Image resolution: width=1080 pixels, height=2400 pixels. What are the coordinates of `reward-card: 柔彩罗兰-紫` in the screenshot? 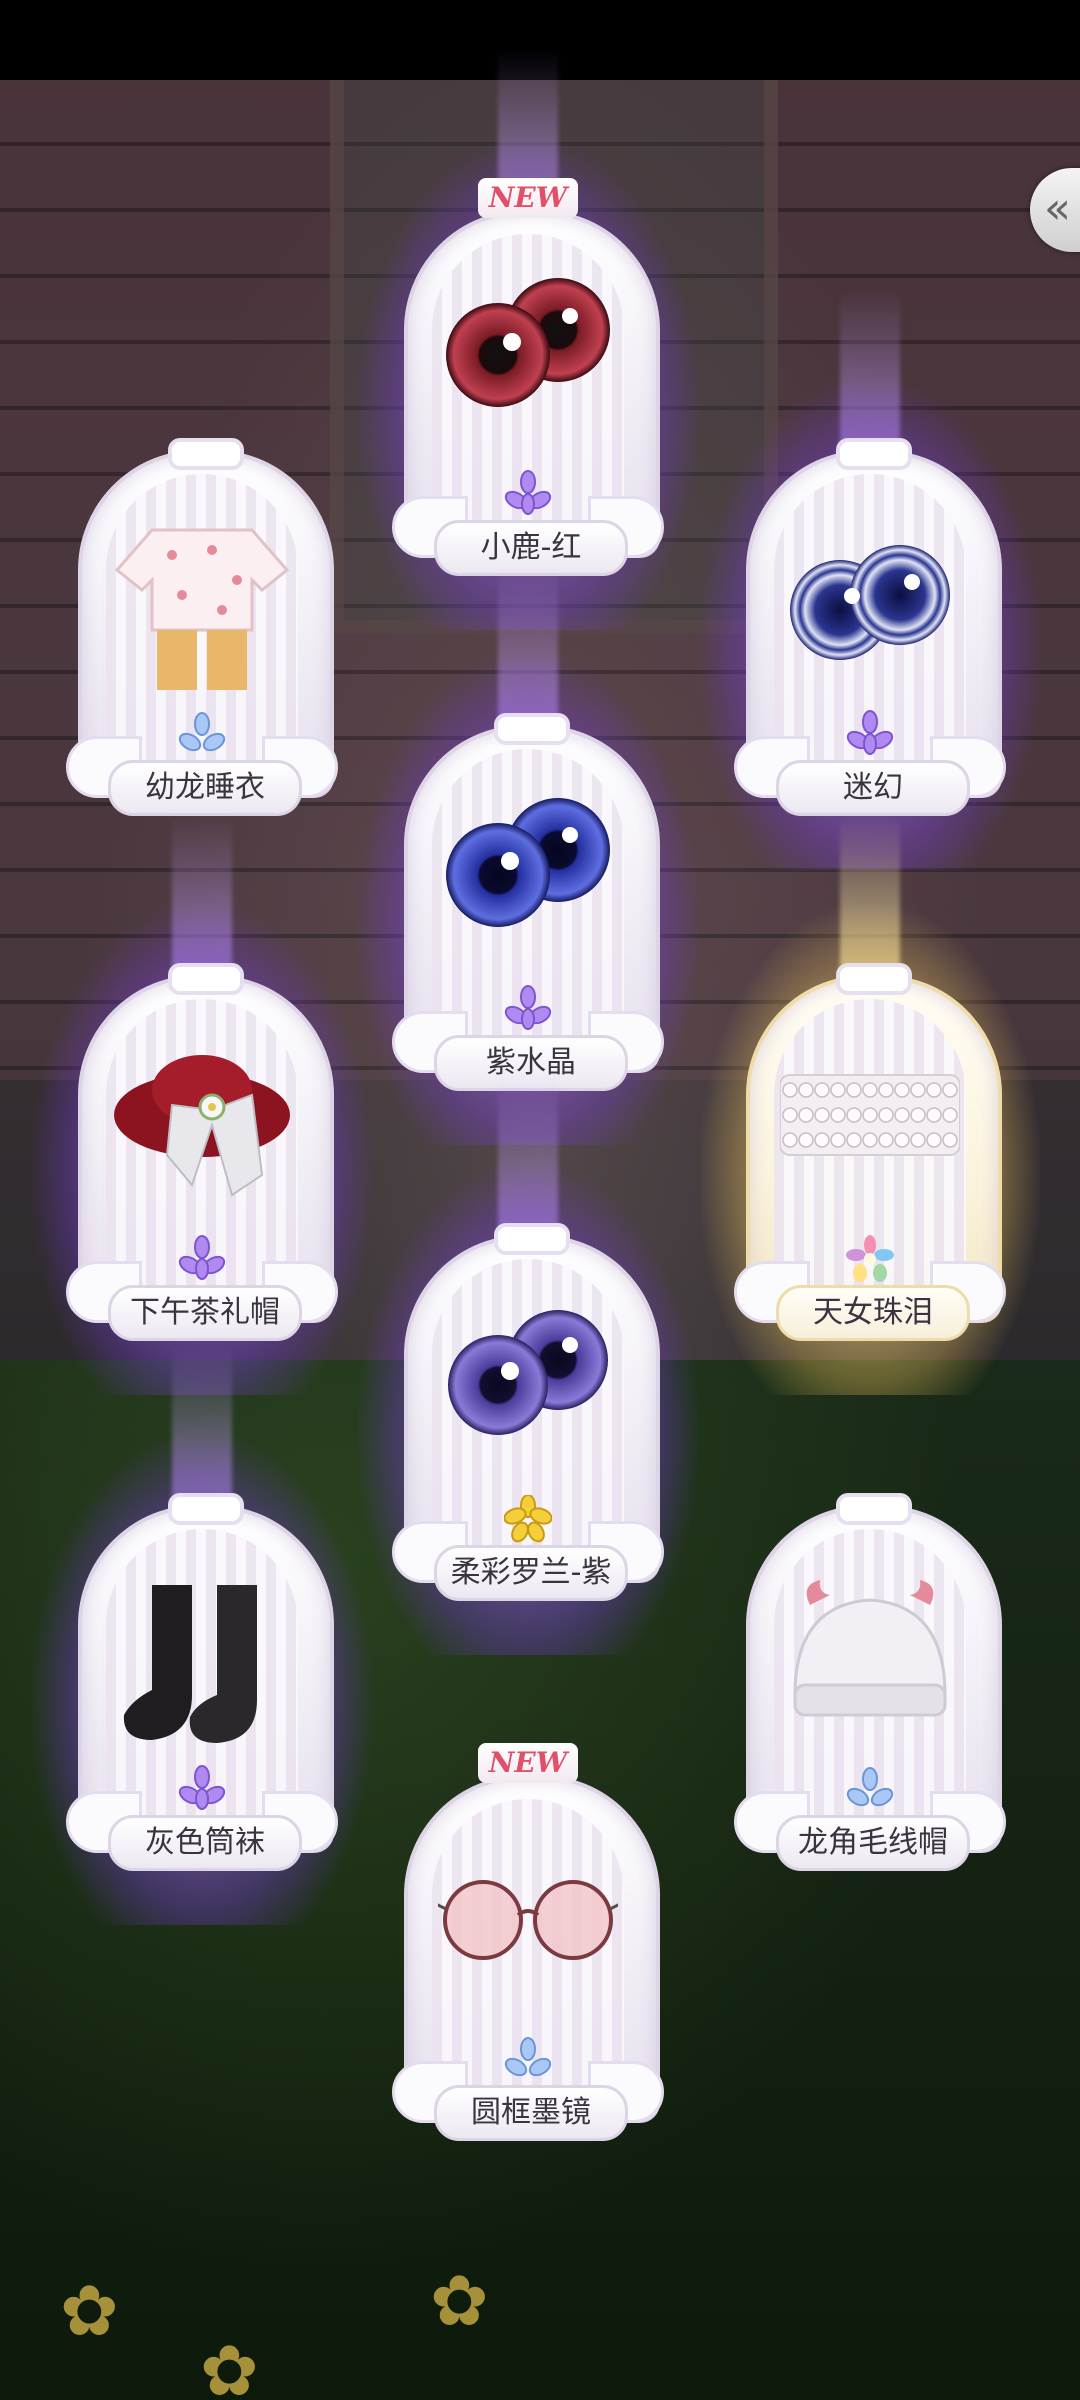 It's located at (528, 1365).